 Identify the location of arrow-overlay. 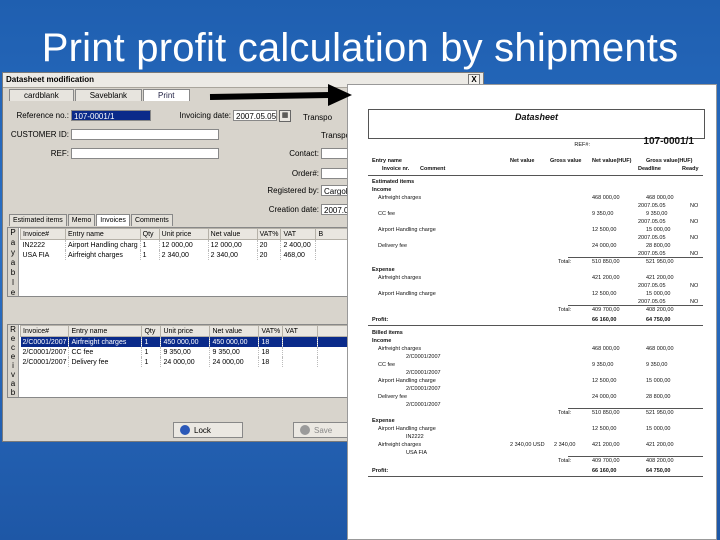
(280, 95).